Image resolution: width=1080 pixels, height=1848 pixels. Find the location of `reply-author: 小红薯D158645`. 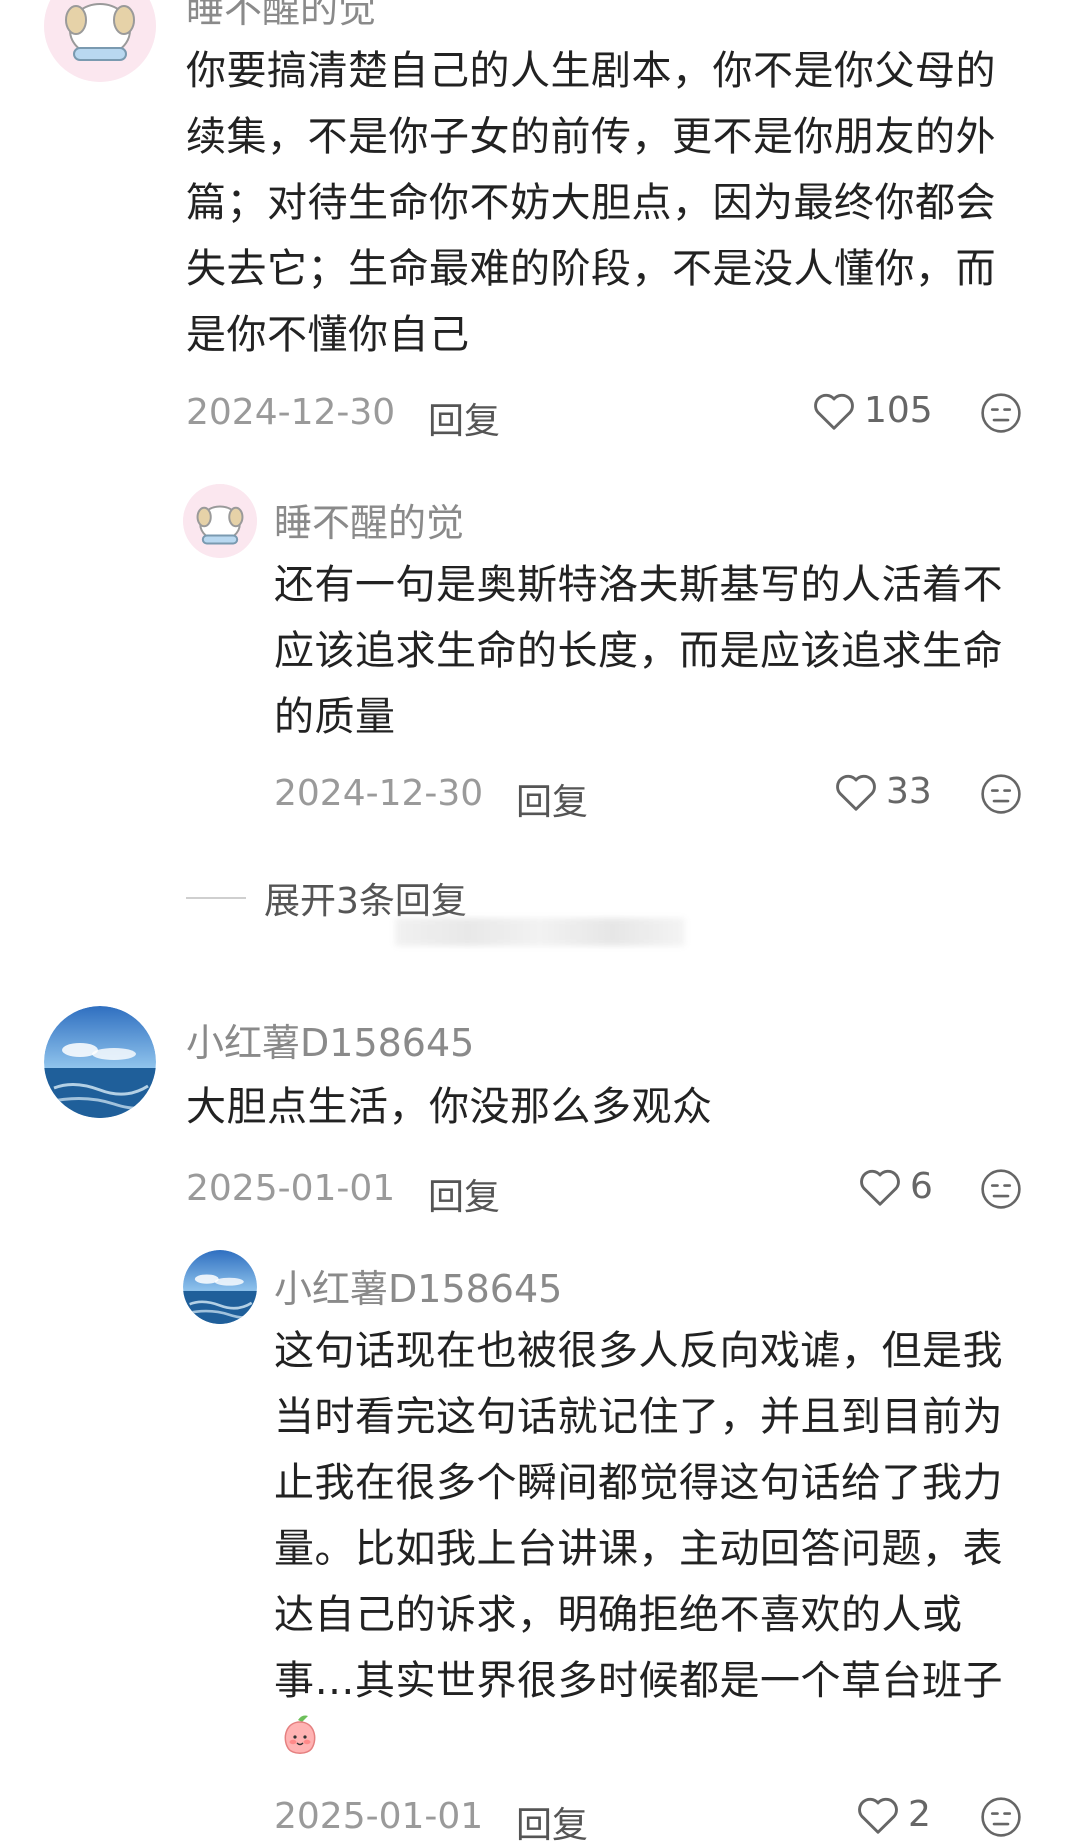

reply-author: 小红薯D158645 is located at coordinates (418, 1285).